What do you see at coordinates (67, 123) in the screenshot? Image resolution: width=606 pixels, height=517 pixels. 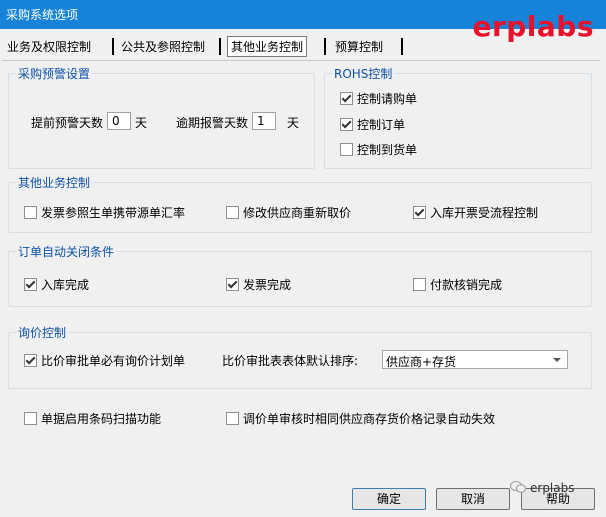 I see `advance-days-label: 提前预警天数` at bounding box center [67, 123].